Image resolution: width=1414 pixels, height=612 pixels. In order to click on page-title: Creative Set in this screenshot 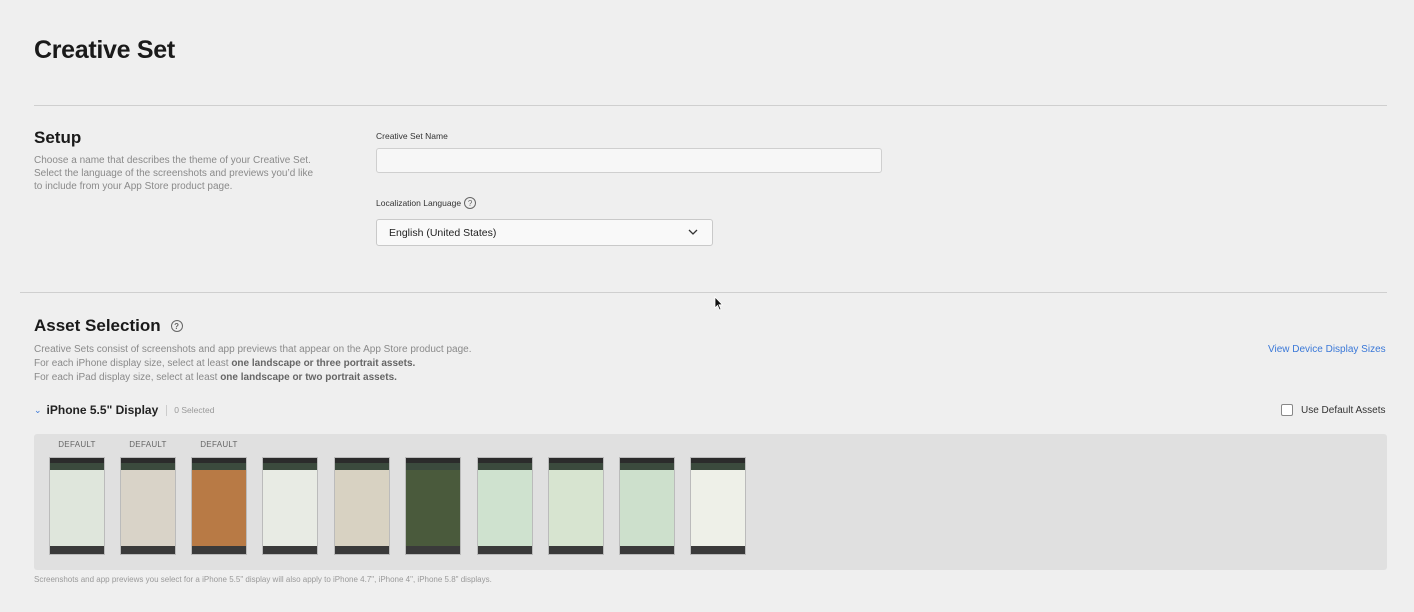, I will do `click(104, 50)`.